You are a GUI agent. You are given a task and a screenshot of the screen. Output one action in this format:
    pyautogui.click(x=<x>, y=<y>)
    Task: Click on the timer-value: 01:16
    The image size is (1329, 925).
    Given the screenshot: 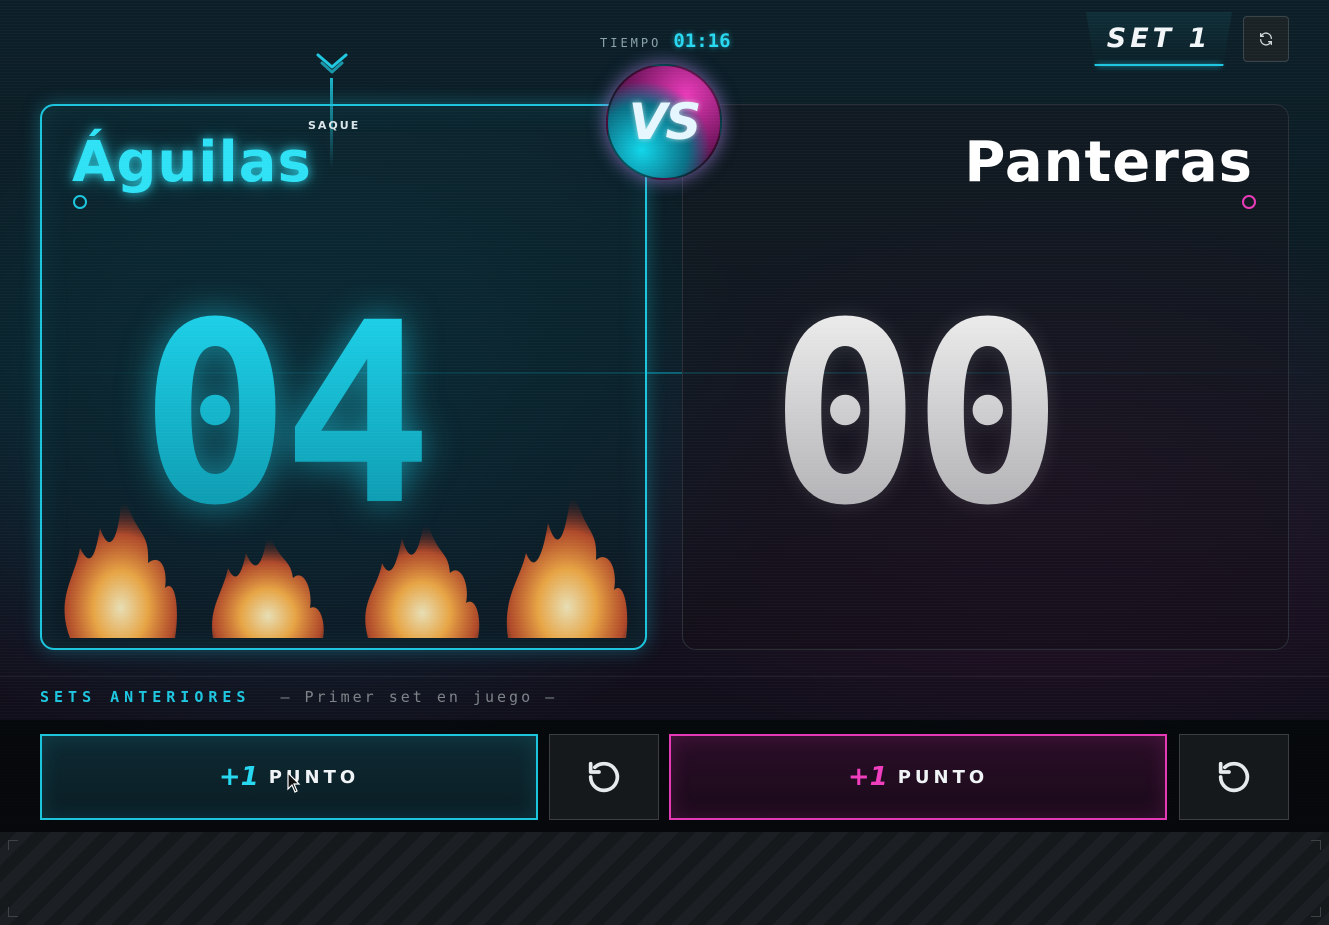 What is the action you would take?
    pyautogui.click(x=702, y=41)
    